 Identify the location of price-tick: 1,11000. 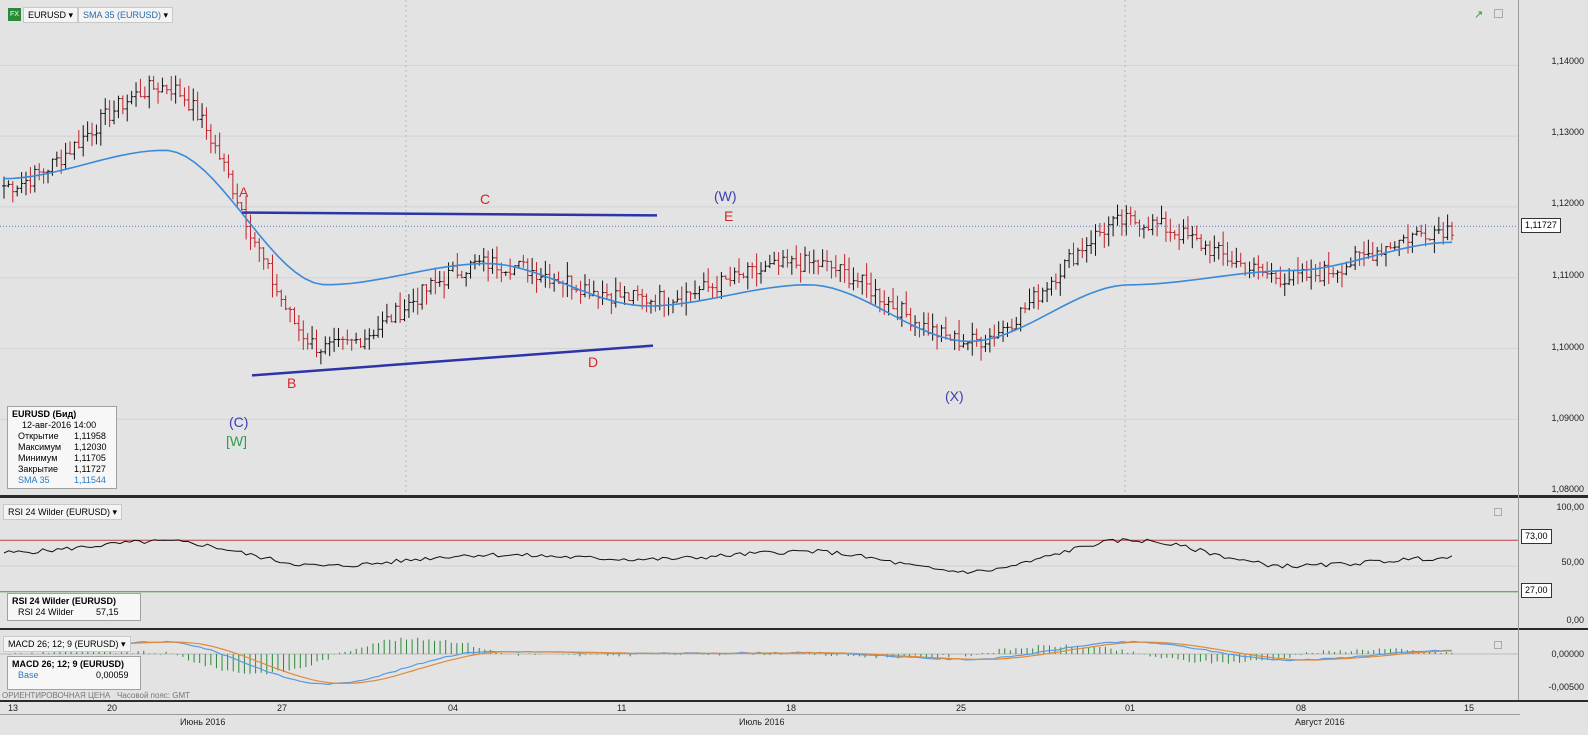
(1568, 275).